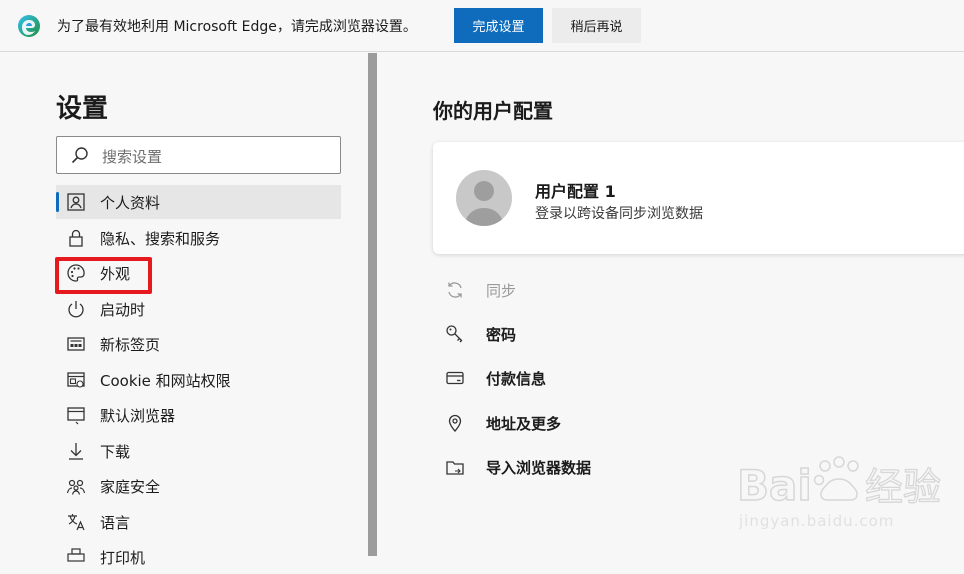 This screenshot has width=964, height=574. What do you see at coordinates (501, 291) in the screenshot?
I see `option-label: 同步` at bounding box center [501, 291].